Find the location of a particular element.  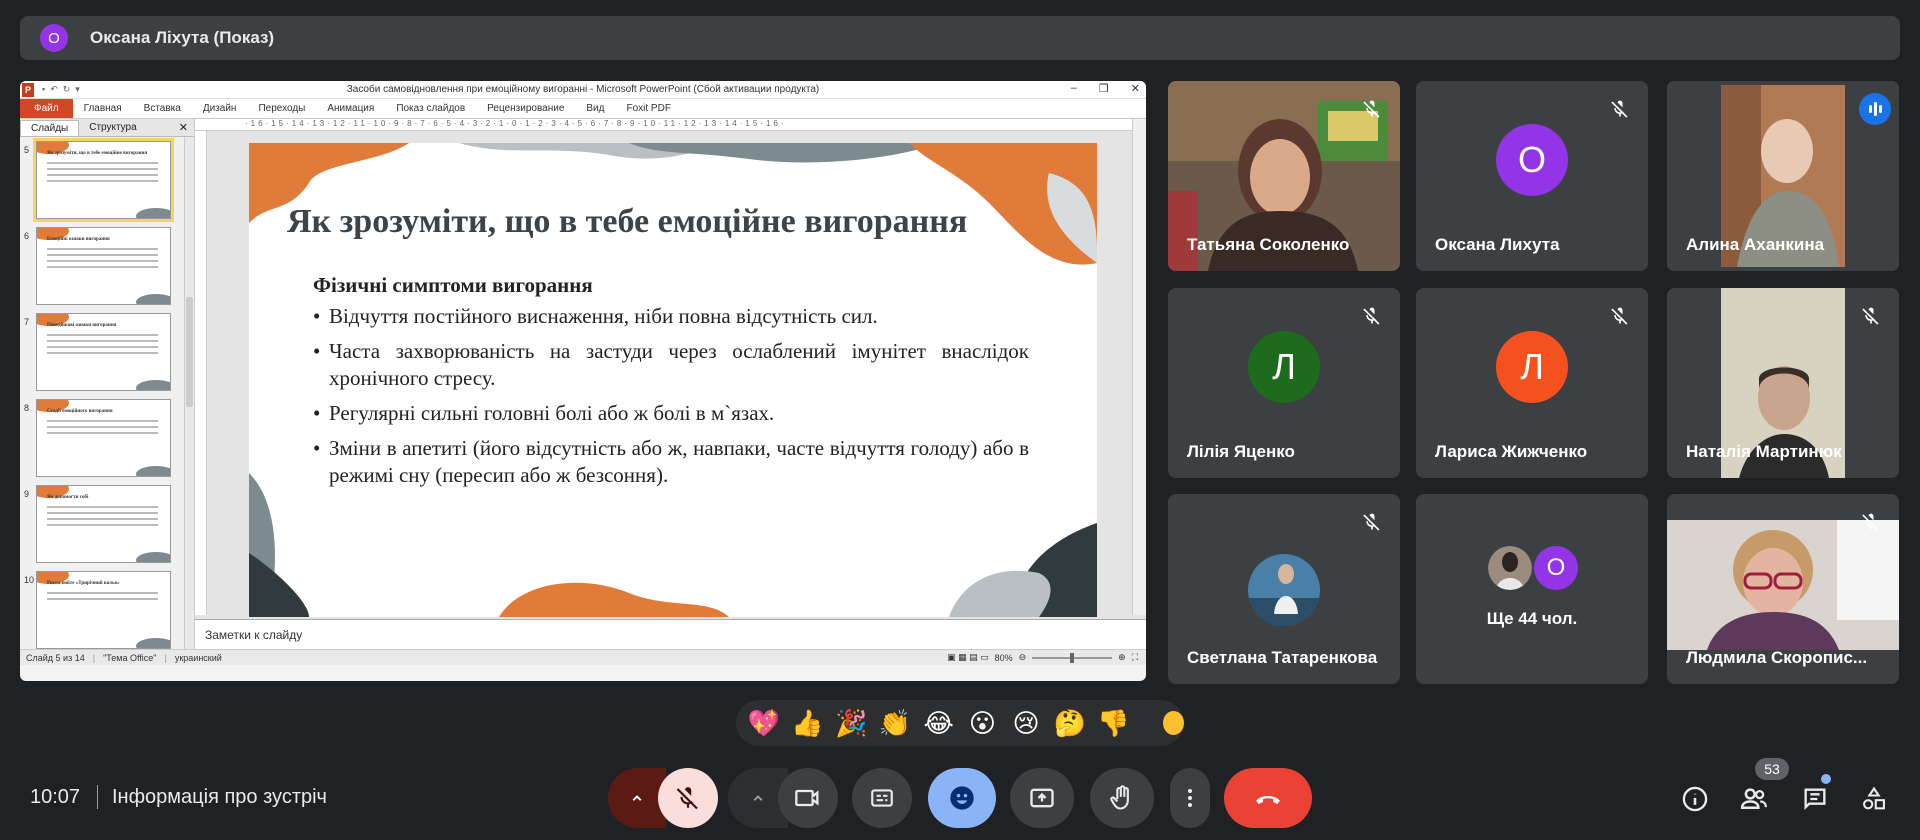

participant-tile: Наталія Мартинюк is located at coordinates (1783, 383).